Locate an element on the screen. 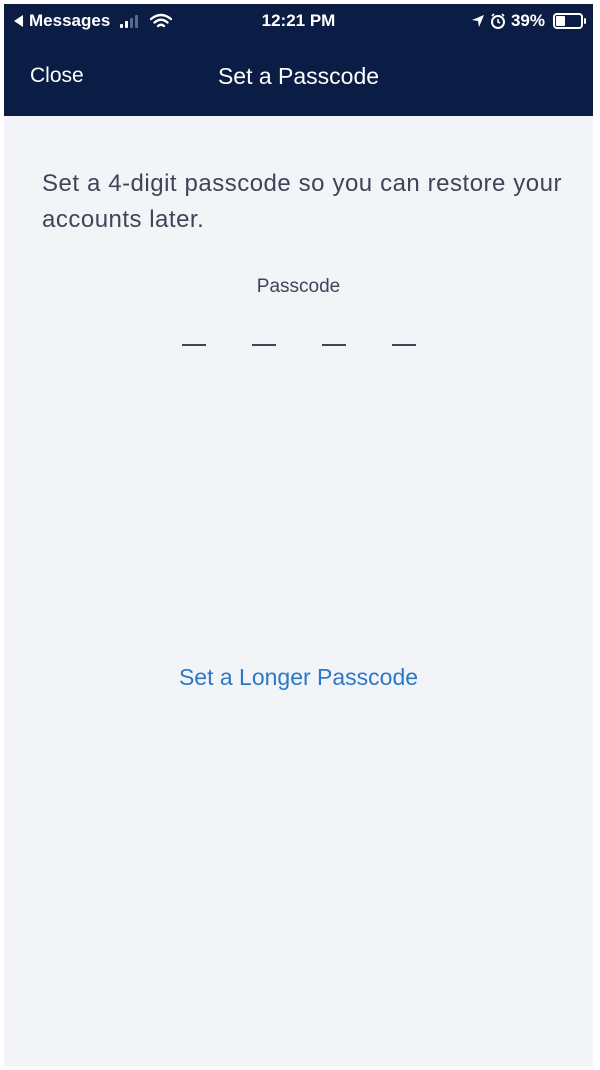  location-arrow-icon is located at coordinates (477, 21).